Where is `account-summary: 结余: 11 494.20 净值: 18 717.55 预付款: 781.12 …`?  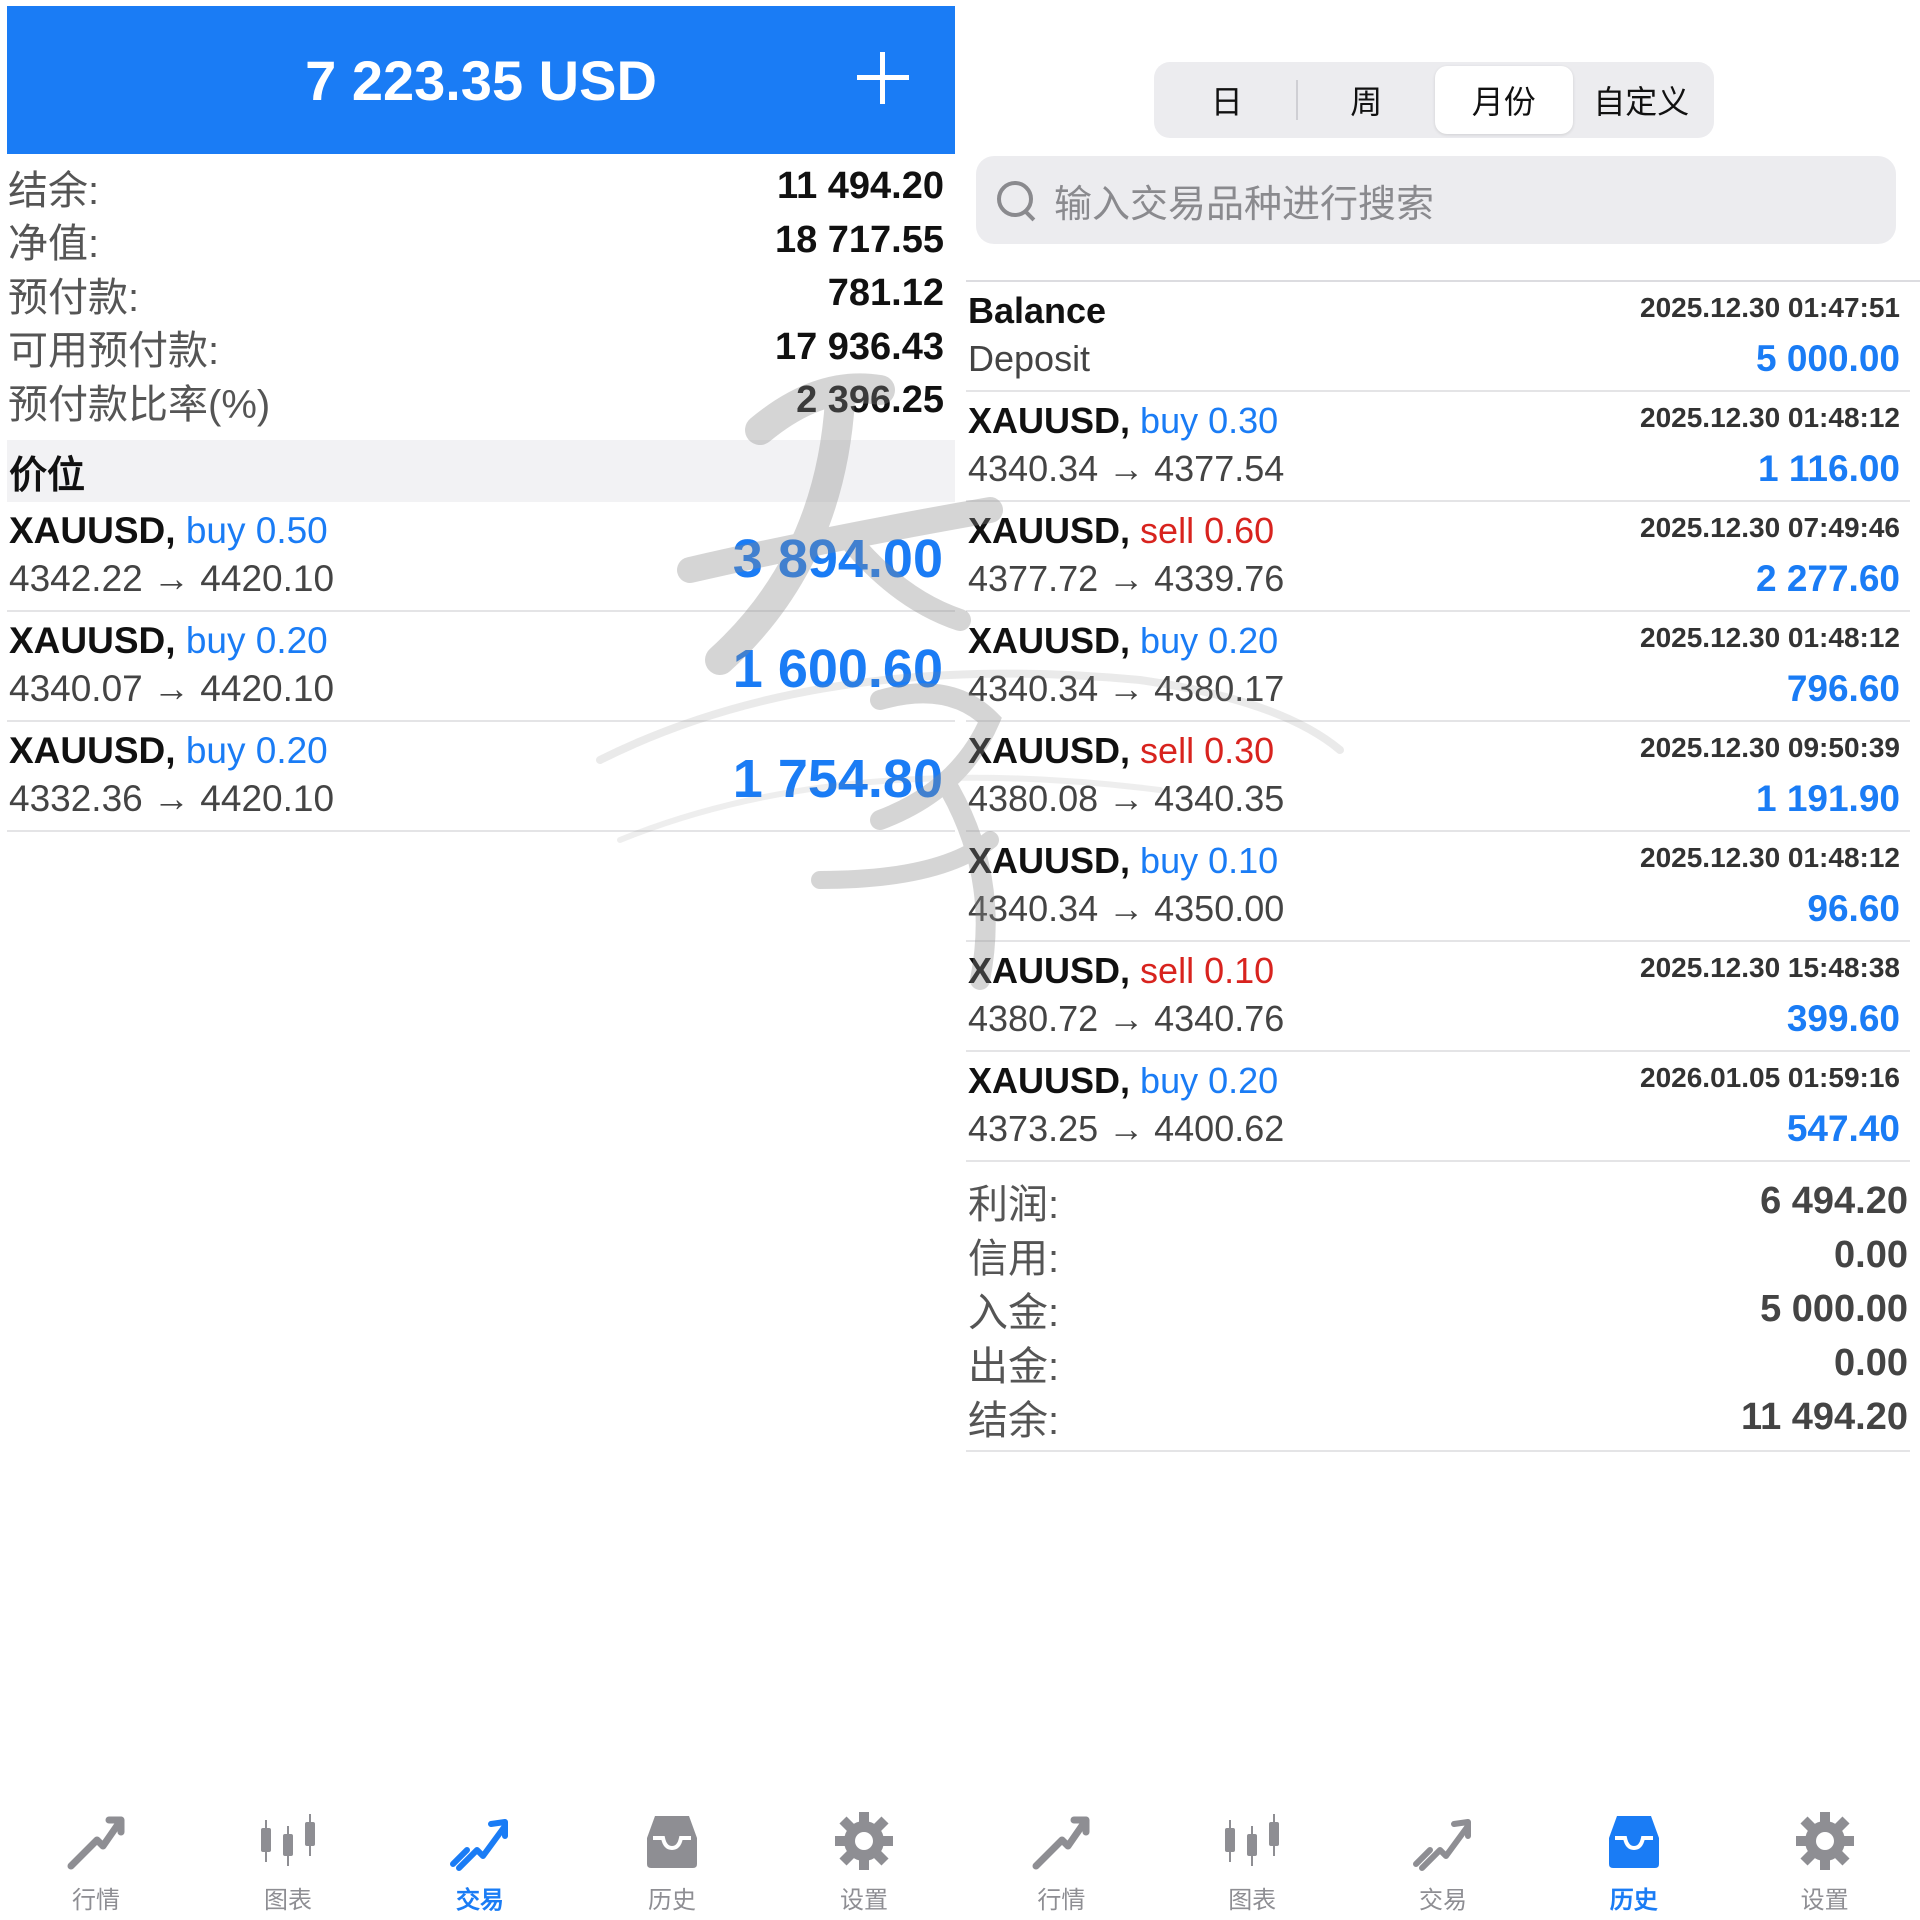
account-summary: 结余: 11 494.20 净值: 18 717.55 预付款: 781.12 … is located at coordinates (476, 294).